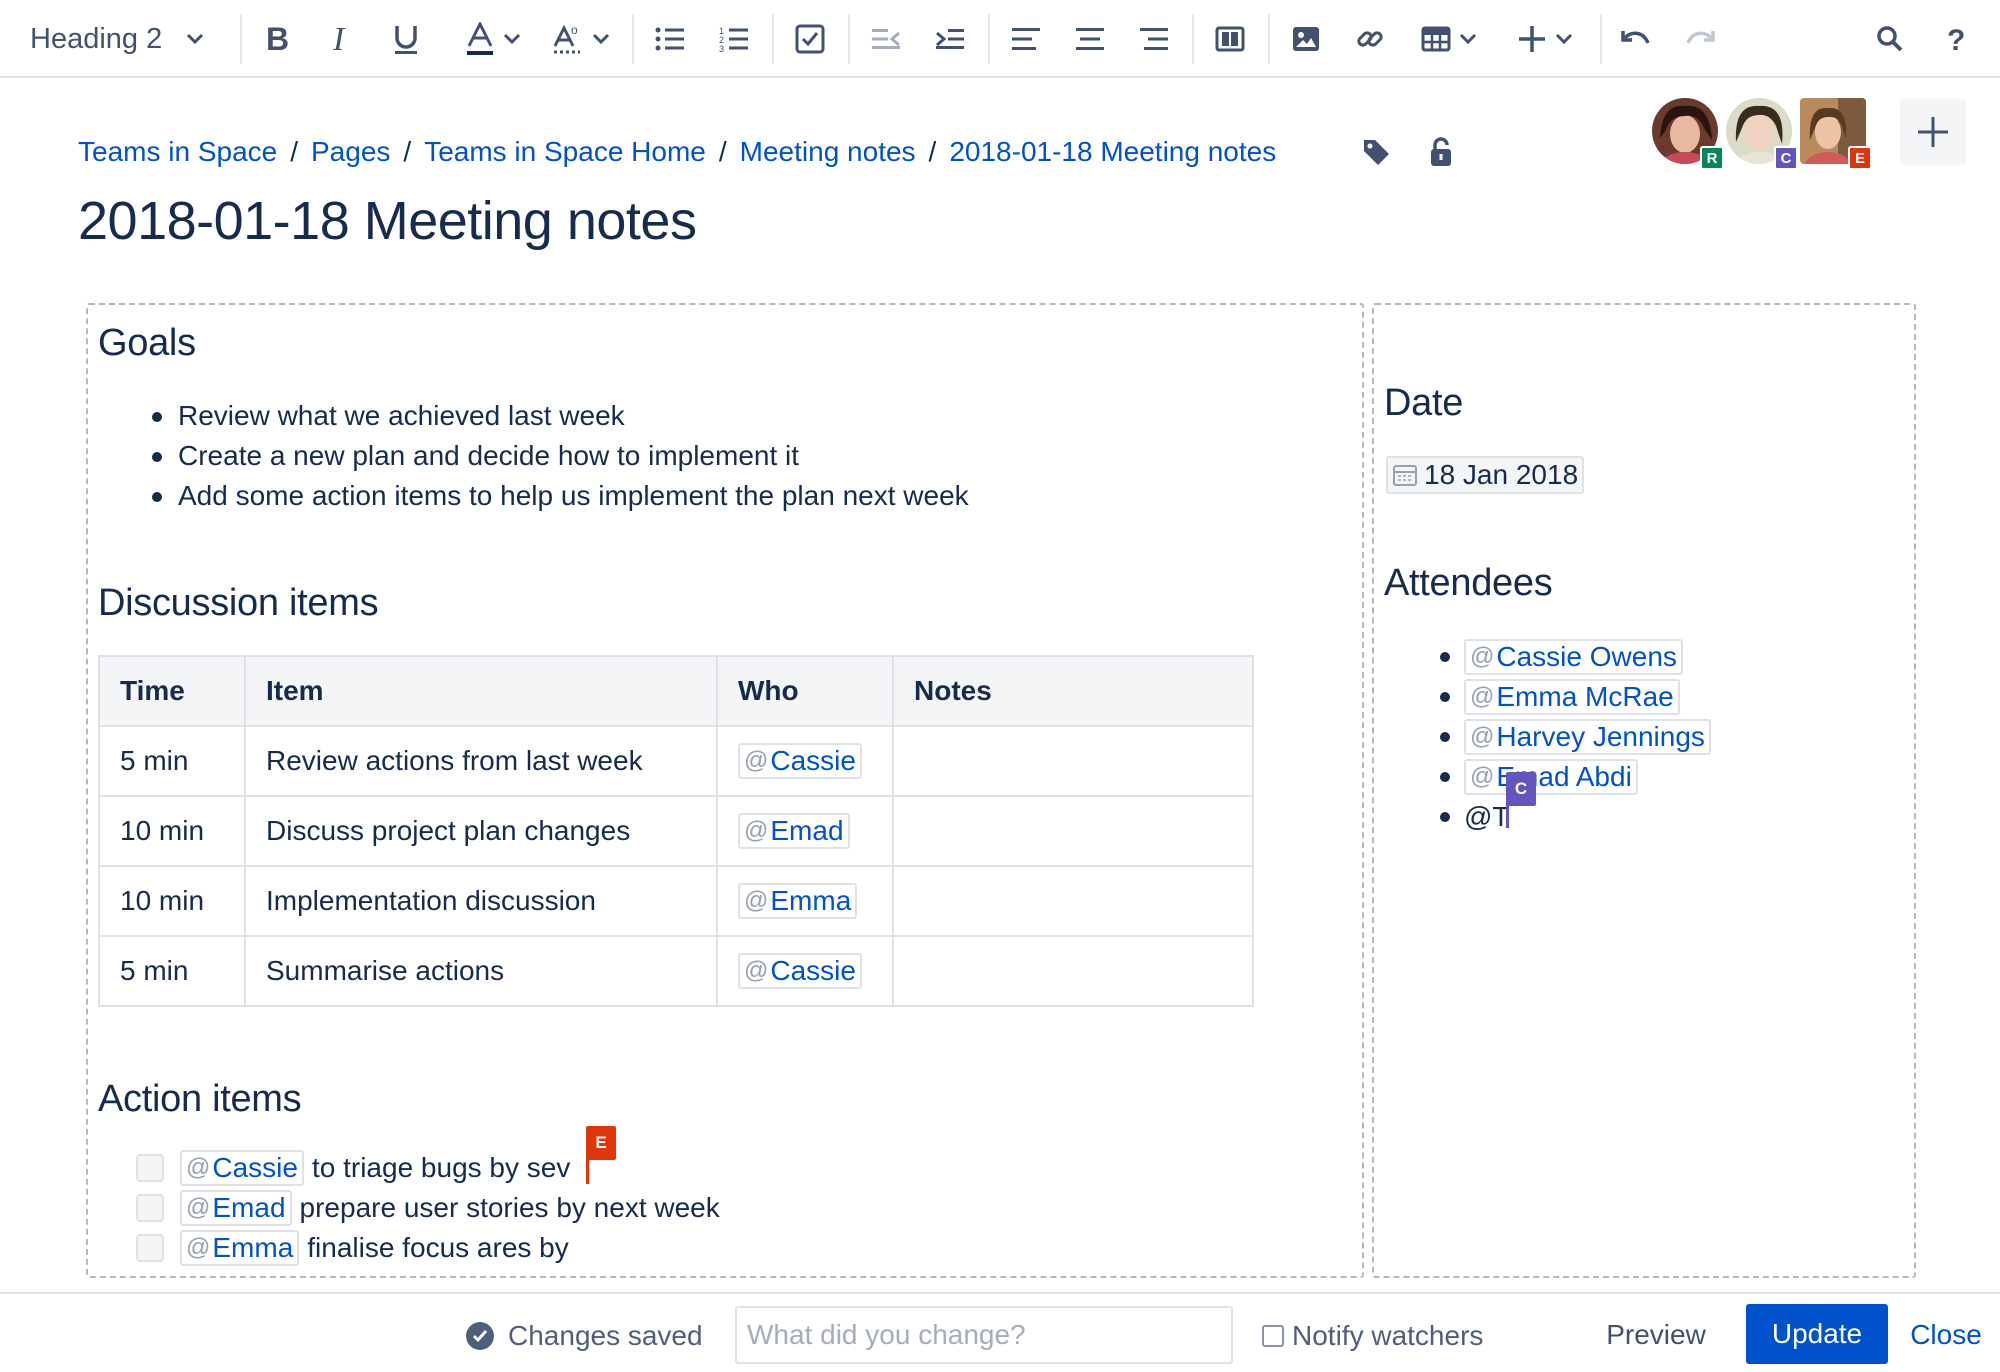 This screenshot has height=1372, width=2000. Describe the element at coordinates (1545, 39) in the screenshot. I see `insert-more-button` at that location.